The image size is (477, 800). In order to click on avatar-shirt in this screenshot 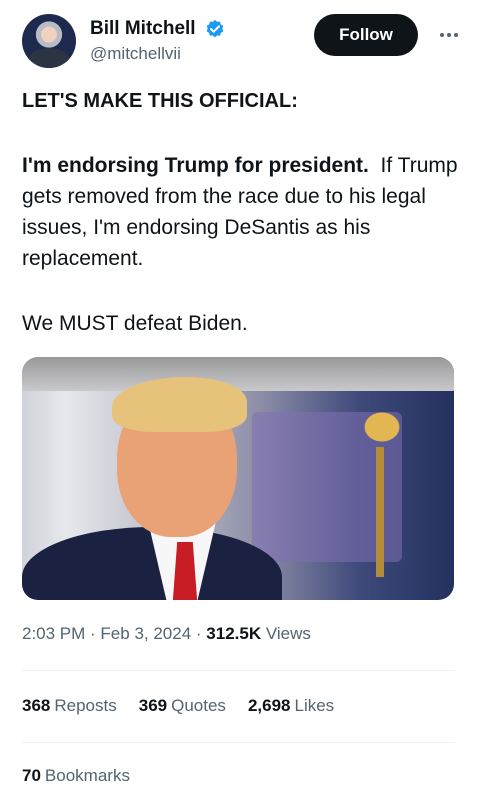, I will do `click(49, 58)`.